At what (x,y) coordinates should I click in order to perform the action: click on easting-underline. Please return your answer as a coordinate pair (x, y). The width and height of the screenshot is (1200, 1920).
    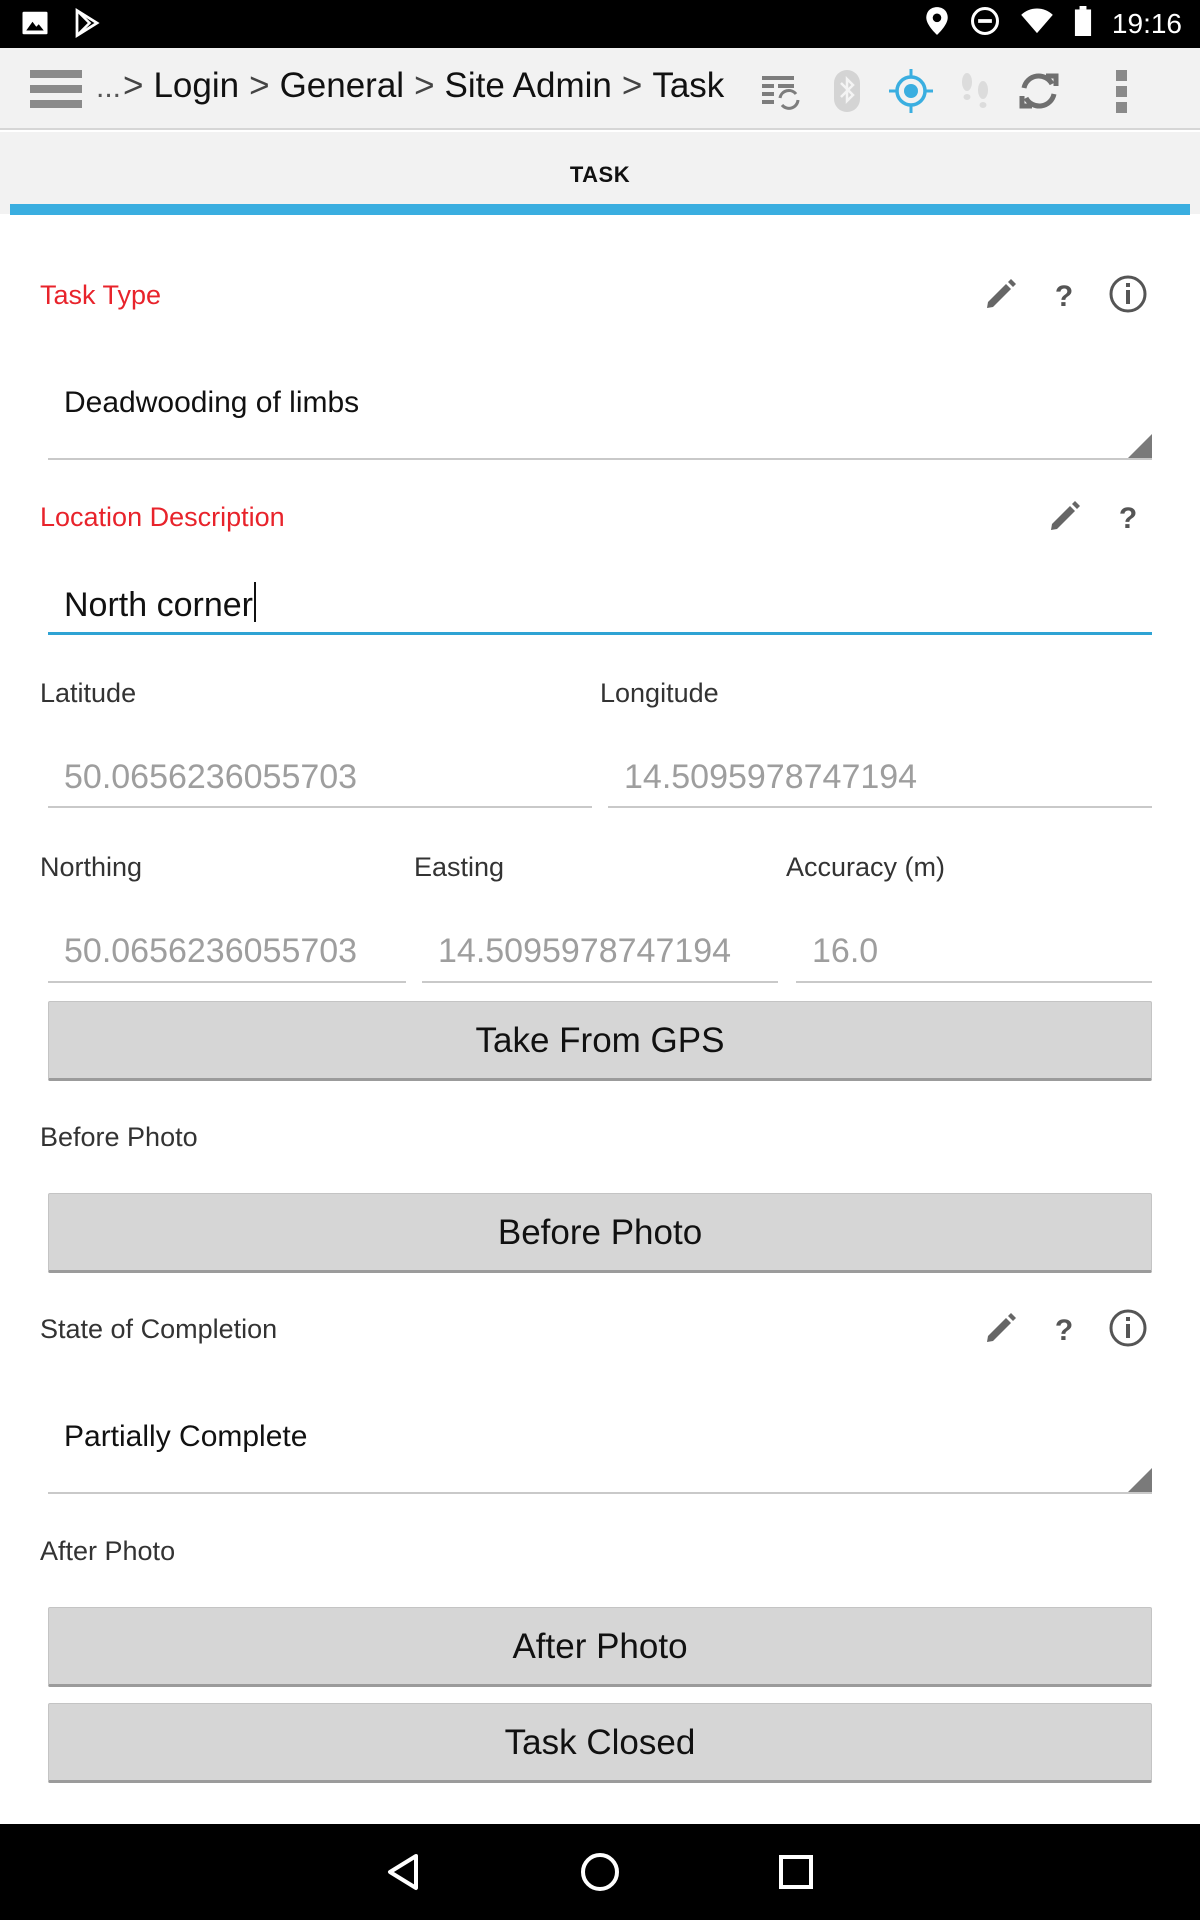
    Looking at the image, I should click on (600, 982).